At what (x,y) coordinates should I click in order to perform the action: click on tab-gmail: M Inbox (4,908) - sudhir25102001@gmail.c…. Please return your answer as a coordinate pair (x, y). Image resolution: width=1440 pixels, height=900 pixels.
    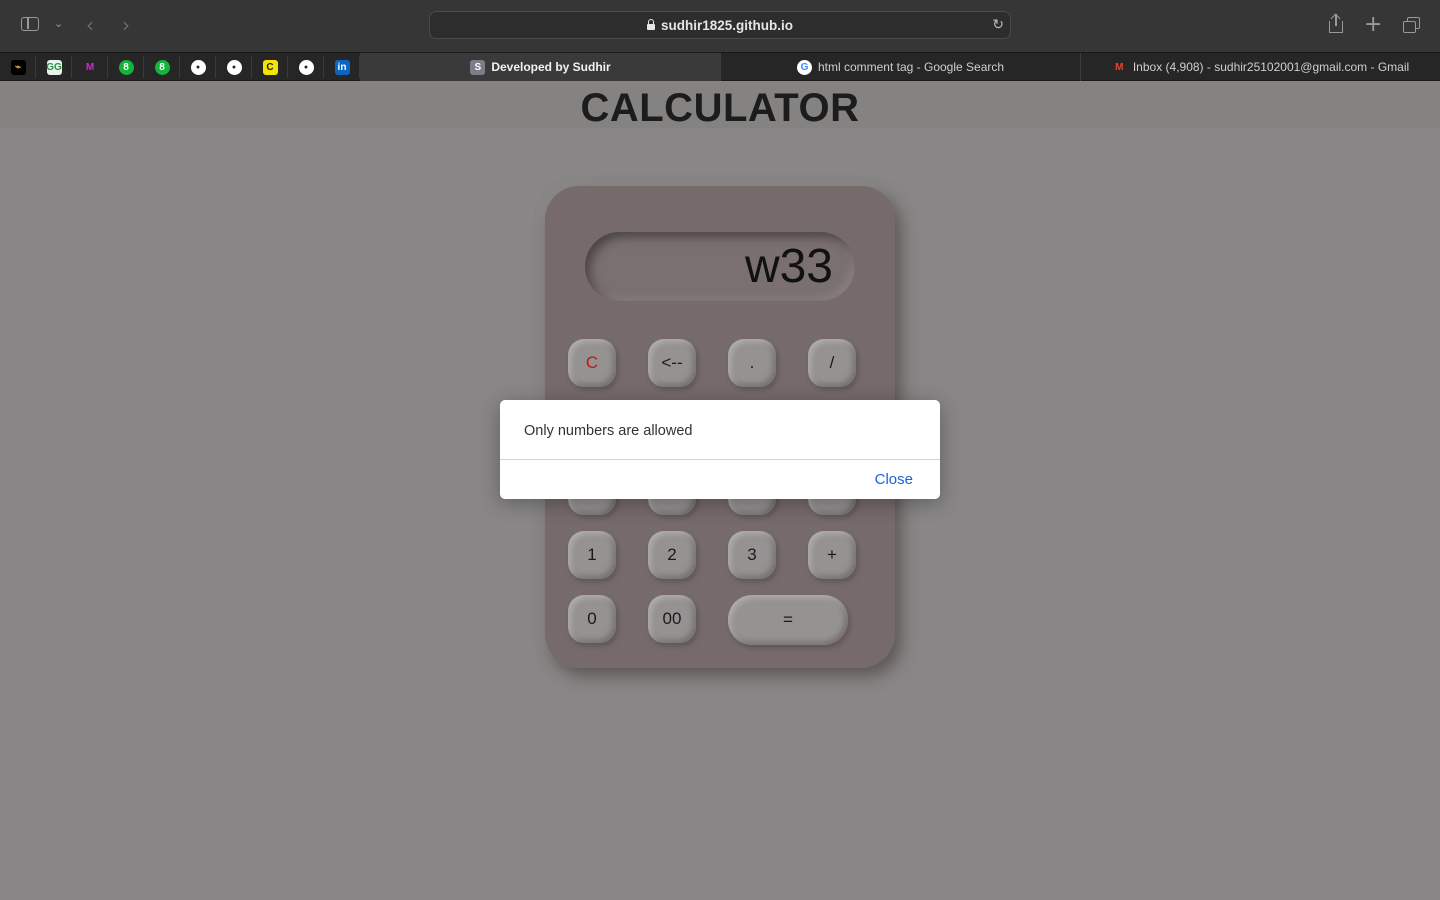
    Looking at the image, I should click on (1260, 67).